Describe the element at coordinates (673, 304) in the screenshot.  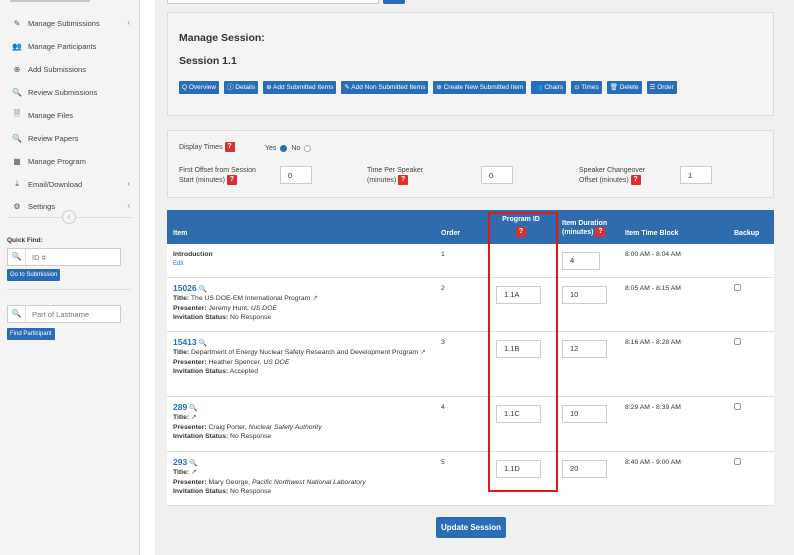
I see `time-block-cell: 8:05 AM - 8:15 AM` at that location.